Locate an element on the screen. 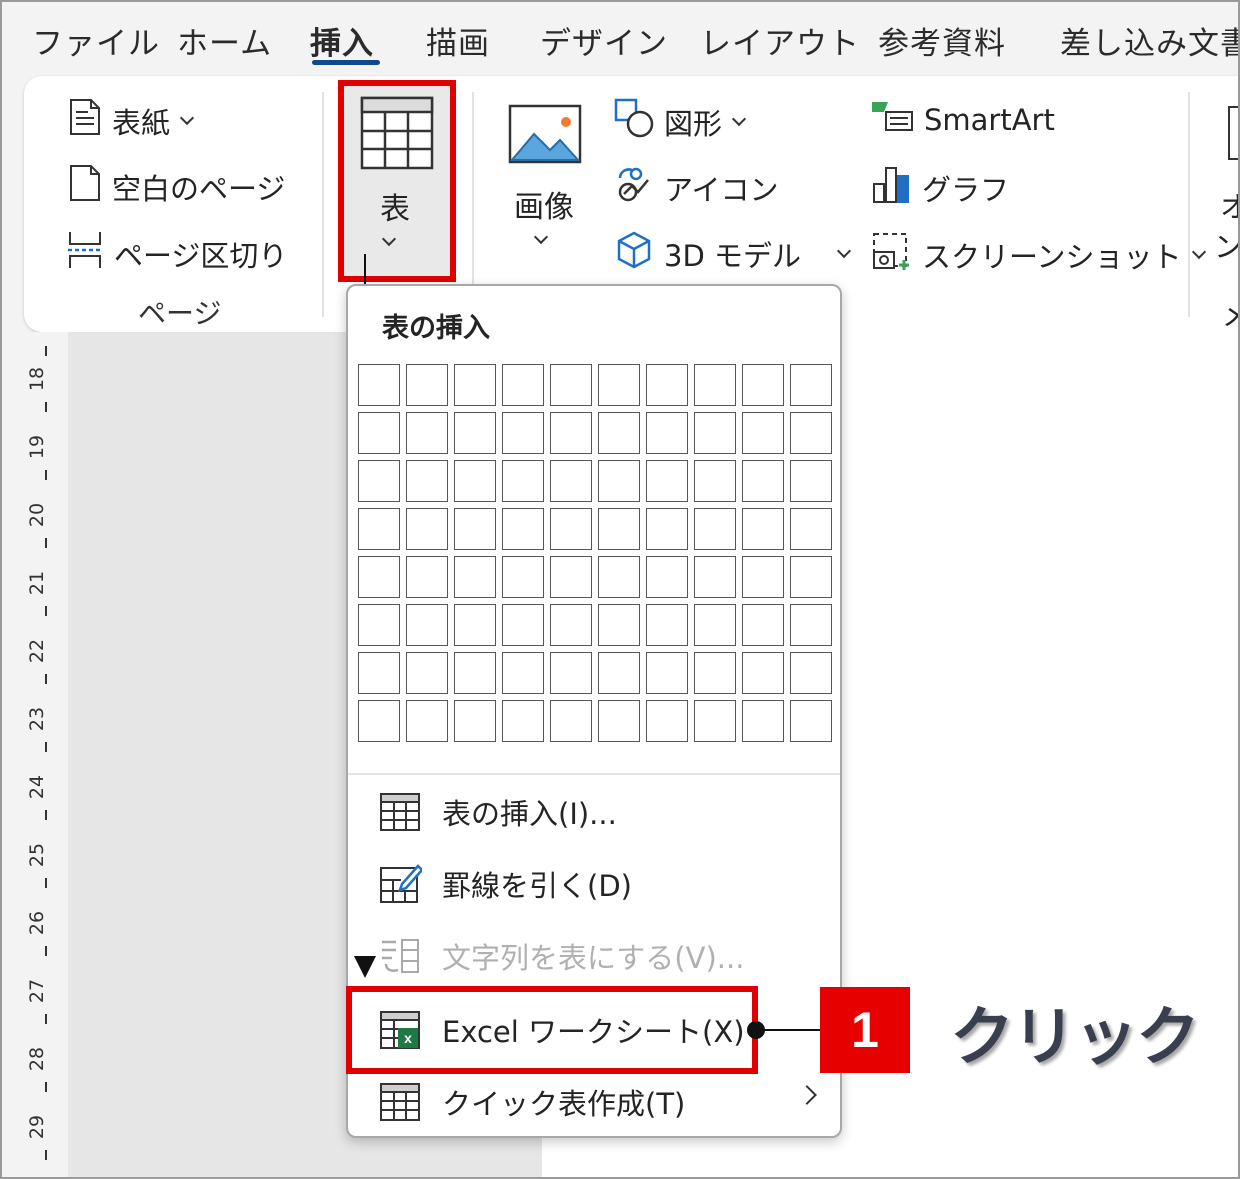  tab-insert: 挿入 is located at coordinates (342, 40).